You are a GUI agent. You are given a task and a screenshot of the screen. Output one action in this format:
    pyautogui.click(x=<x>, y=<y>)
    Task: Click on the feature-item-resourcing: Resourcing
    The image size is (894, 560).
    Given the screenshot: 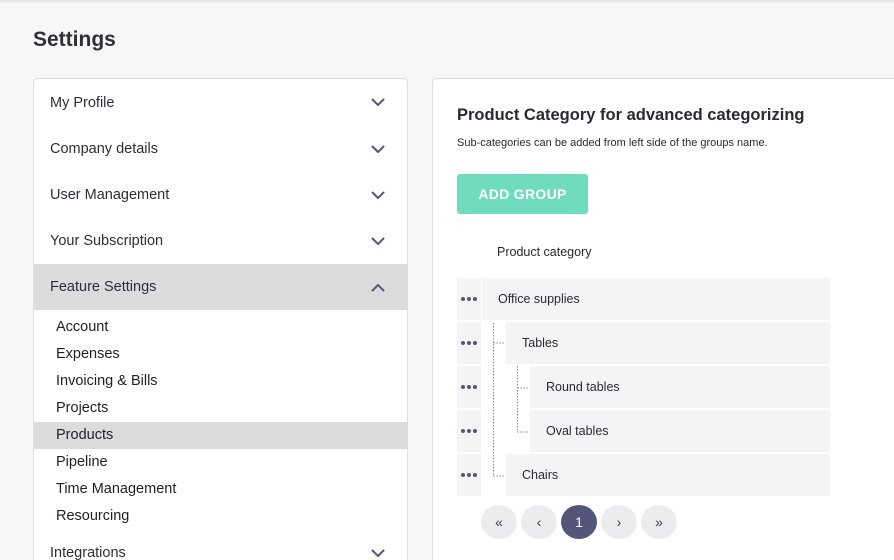 What is the action you would take?
    pyautogui.click(x=220, y=516)
    